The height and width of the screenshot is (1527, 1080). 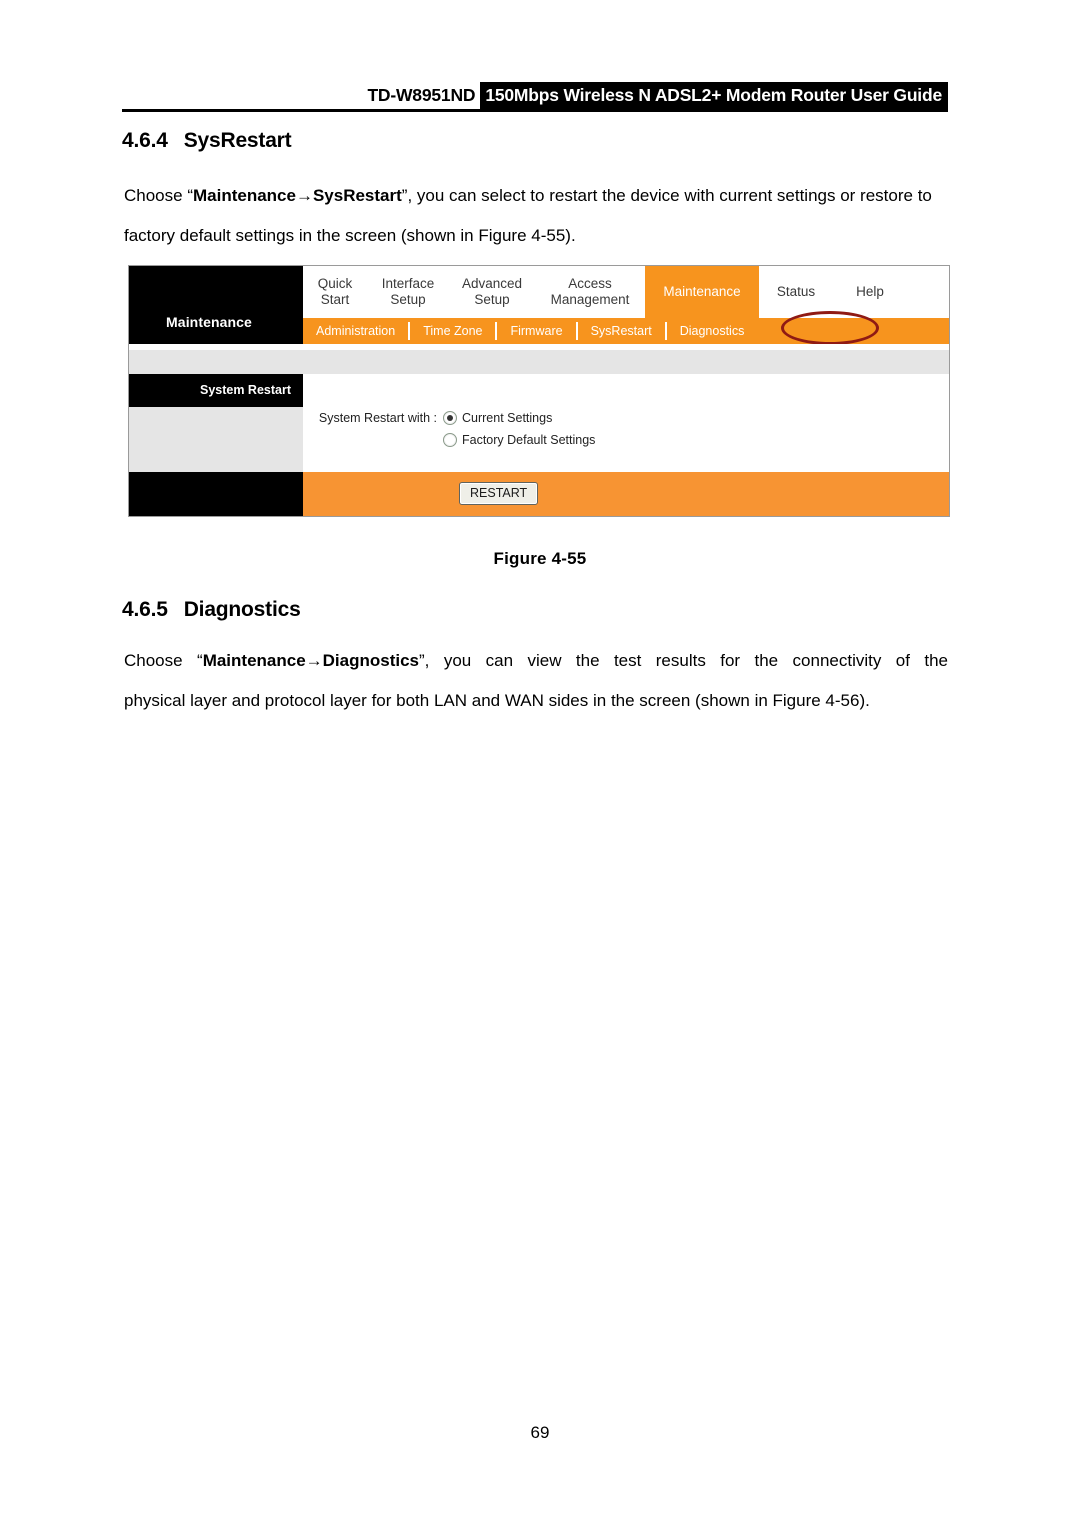 What do you see at coordinates (590, 283) in the screenshot?
I see `nav-tab-label-line1: Access` at bounding box center [590, 283].